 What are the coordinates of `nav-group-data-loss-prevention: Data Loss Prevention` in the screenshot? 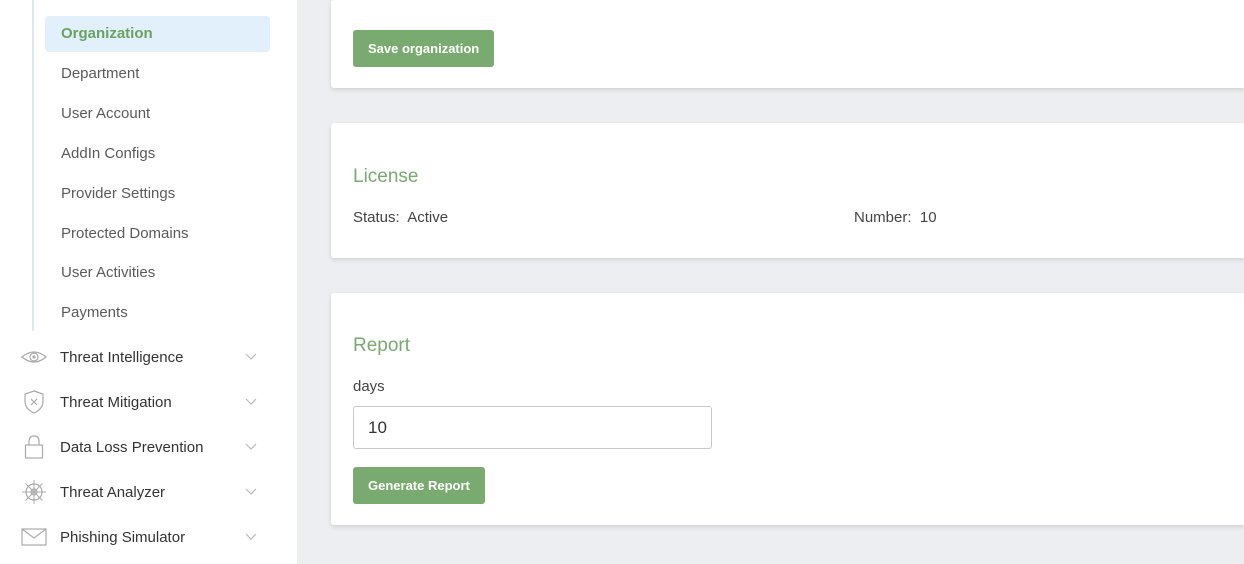 It's located at (148, 447).